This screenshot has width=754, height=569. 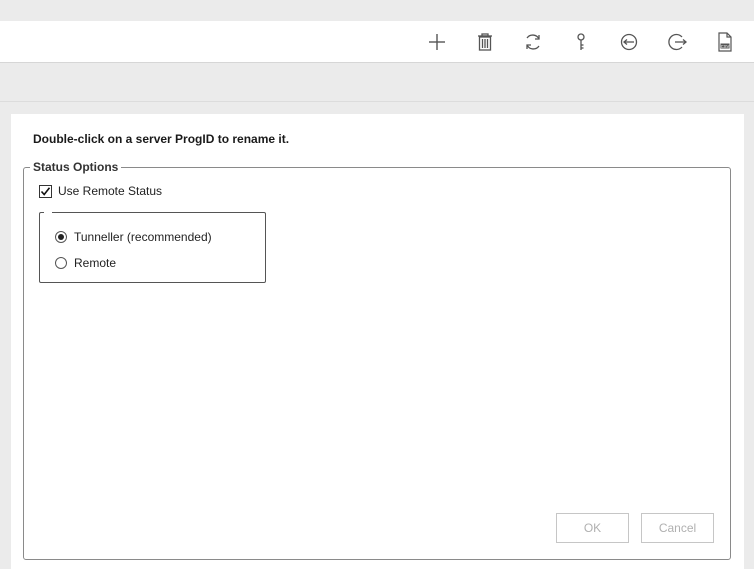 What do you see at coordinates (48, 213) in the screenshot?
I see `subgroup-legend-gap` at bounding box center [48, 213].